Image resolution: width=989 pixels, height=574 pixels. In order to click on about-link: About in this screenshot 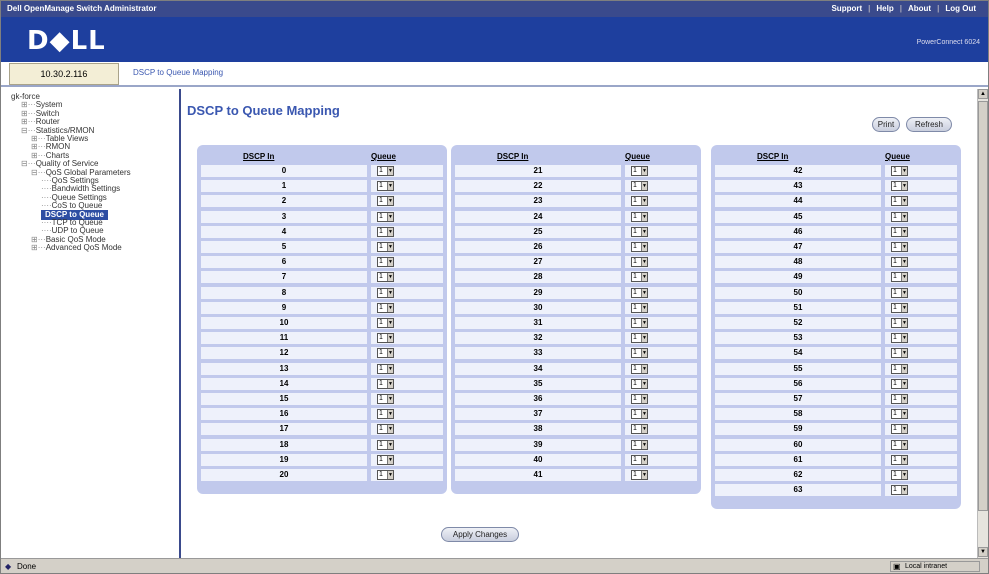, I will do `click(919, 8)`.